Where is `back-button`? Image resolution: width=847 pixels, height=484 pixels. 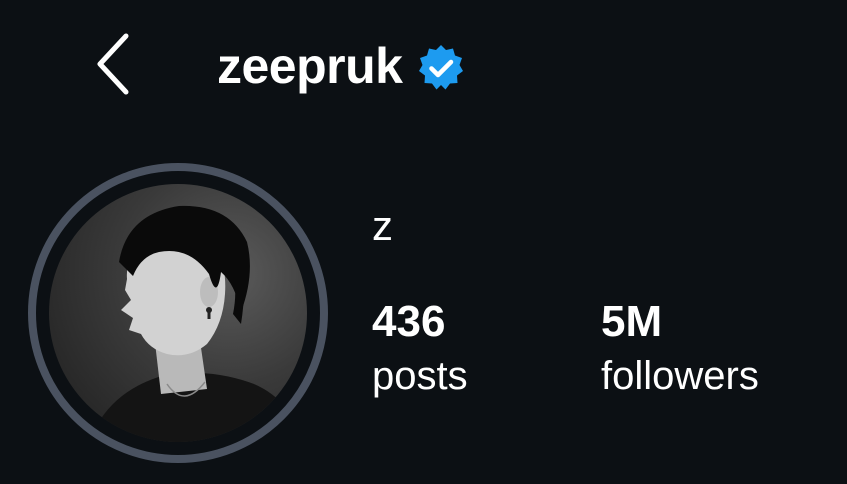 back-button is located at coordinates (114, 64).